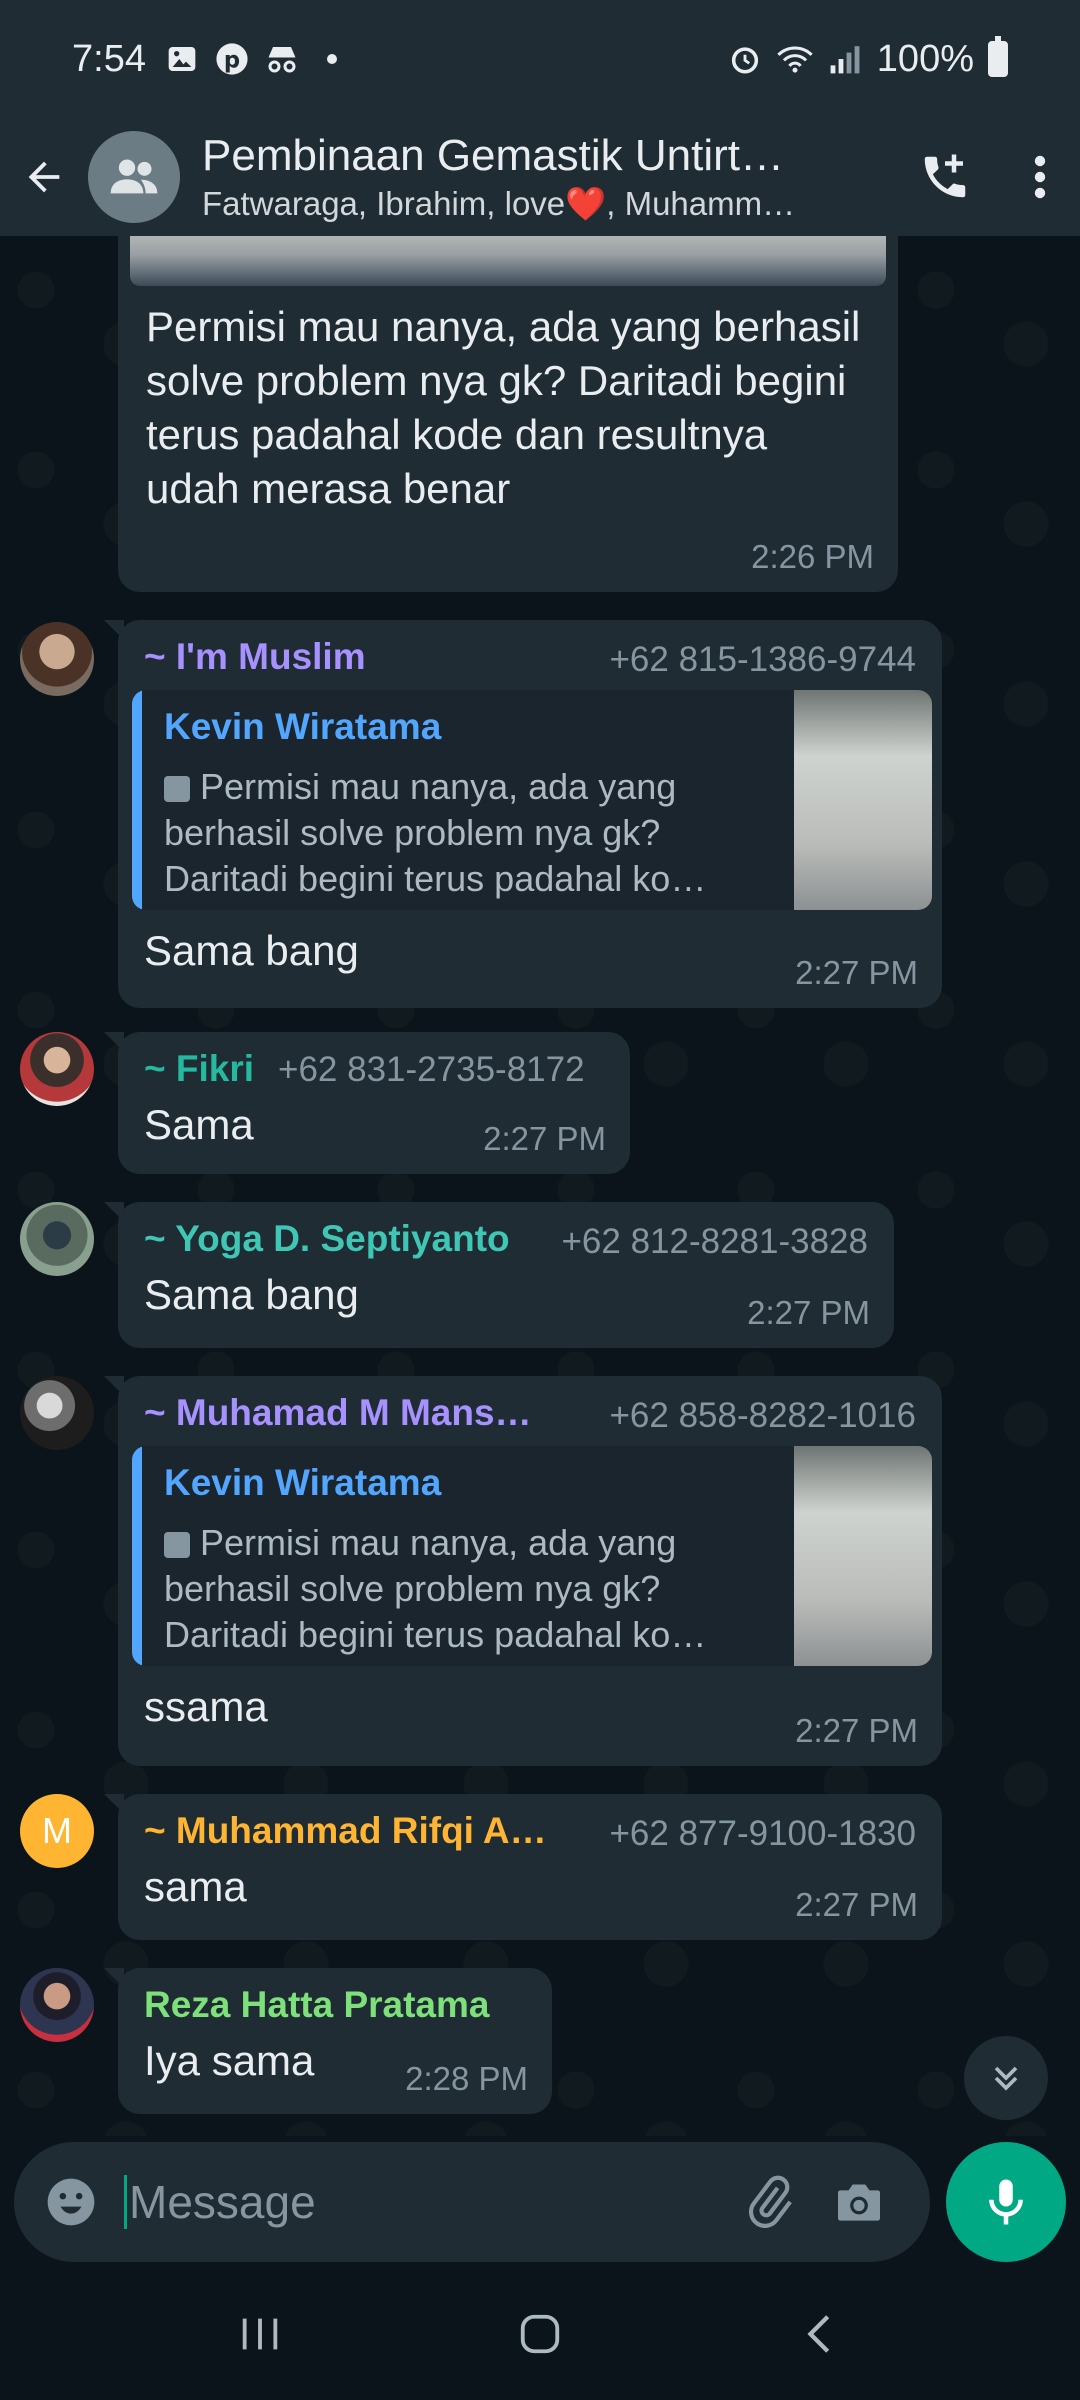 The image size is (1080, 2400). Describe the element at coordinates (762, 1415) in the screenshot. I see `sender-phone: +62 858-8282-1016` at that location.